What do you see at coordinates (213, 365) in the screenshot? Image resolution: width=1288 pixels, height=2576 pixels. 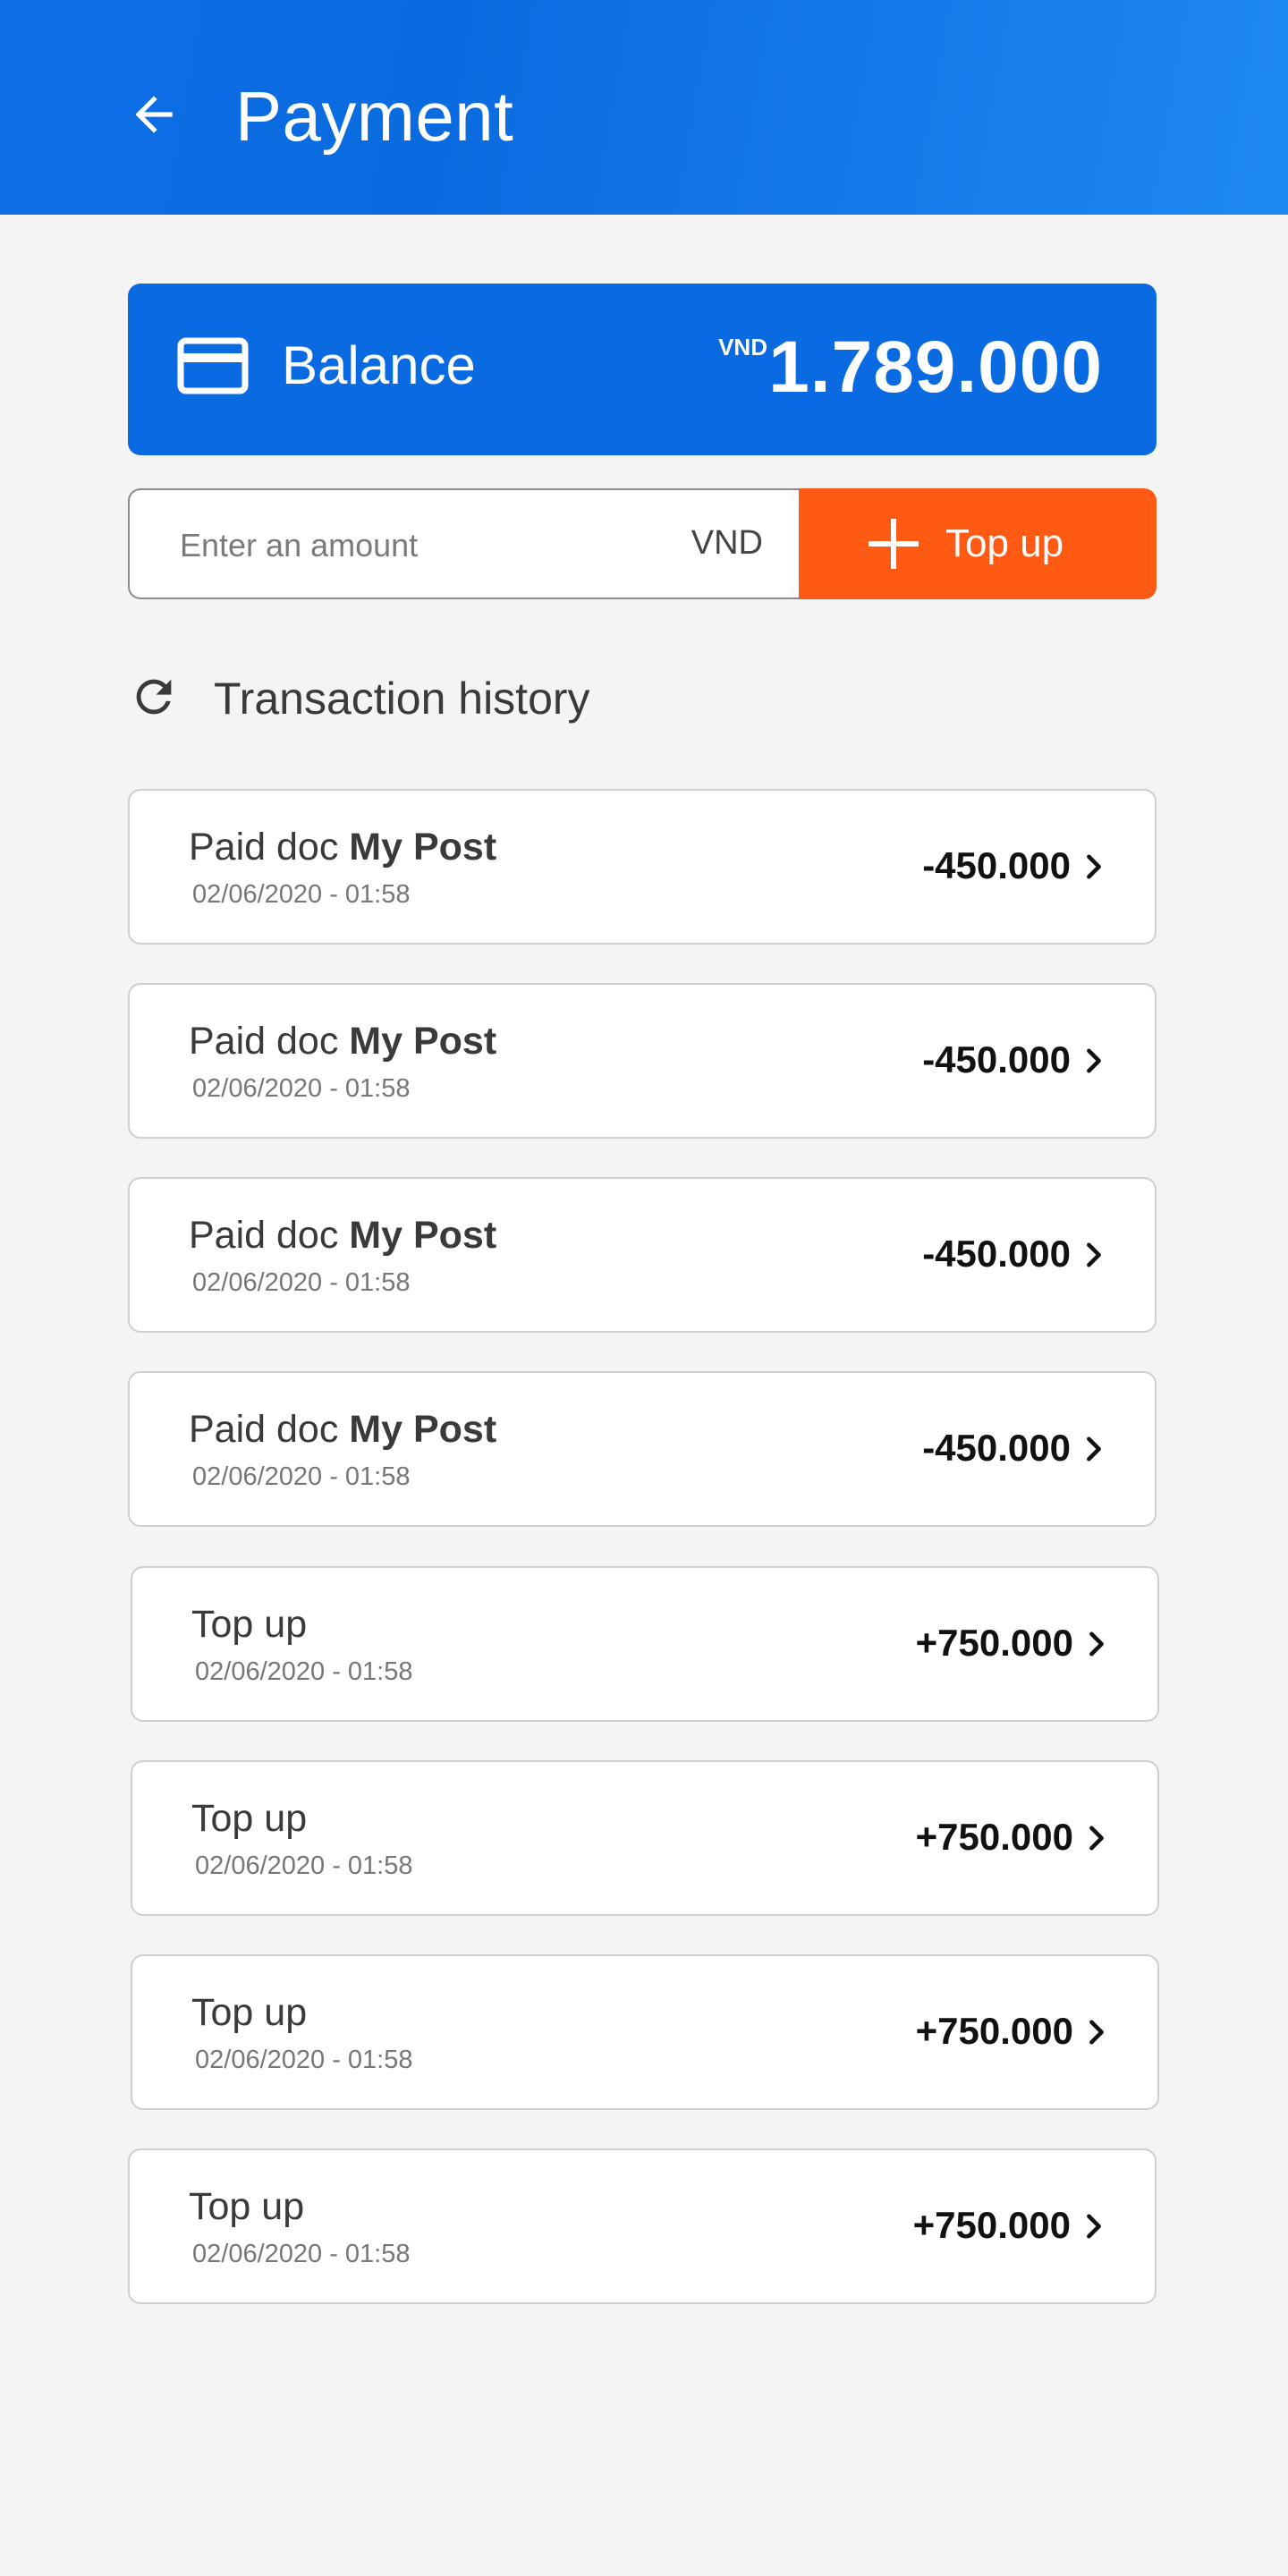 I see `credit-card-icon` at bounding box center [213, 365].